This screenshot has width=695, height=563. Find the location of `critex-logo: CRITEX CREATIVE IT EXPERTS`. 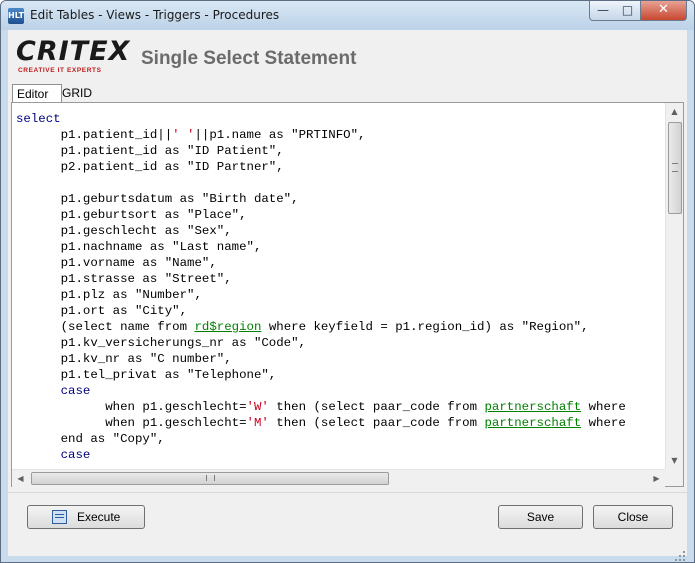

critex-logo: CRITEX CREATIVE IT EXPERTS is located at coordinates (72, 56).